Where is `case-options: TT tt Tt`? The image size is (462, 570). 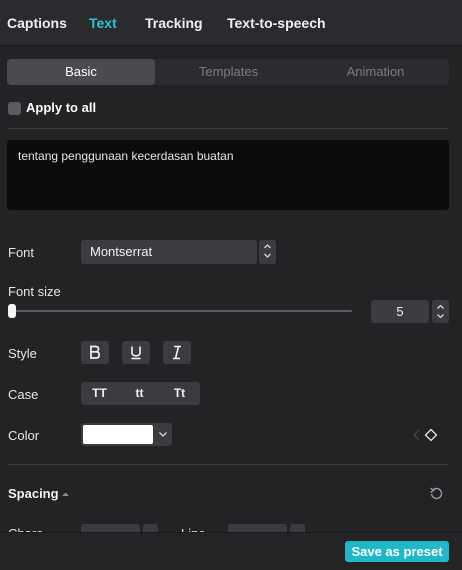 case-options: TT tt Tt is located at coordinates (140, 393).